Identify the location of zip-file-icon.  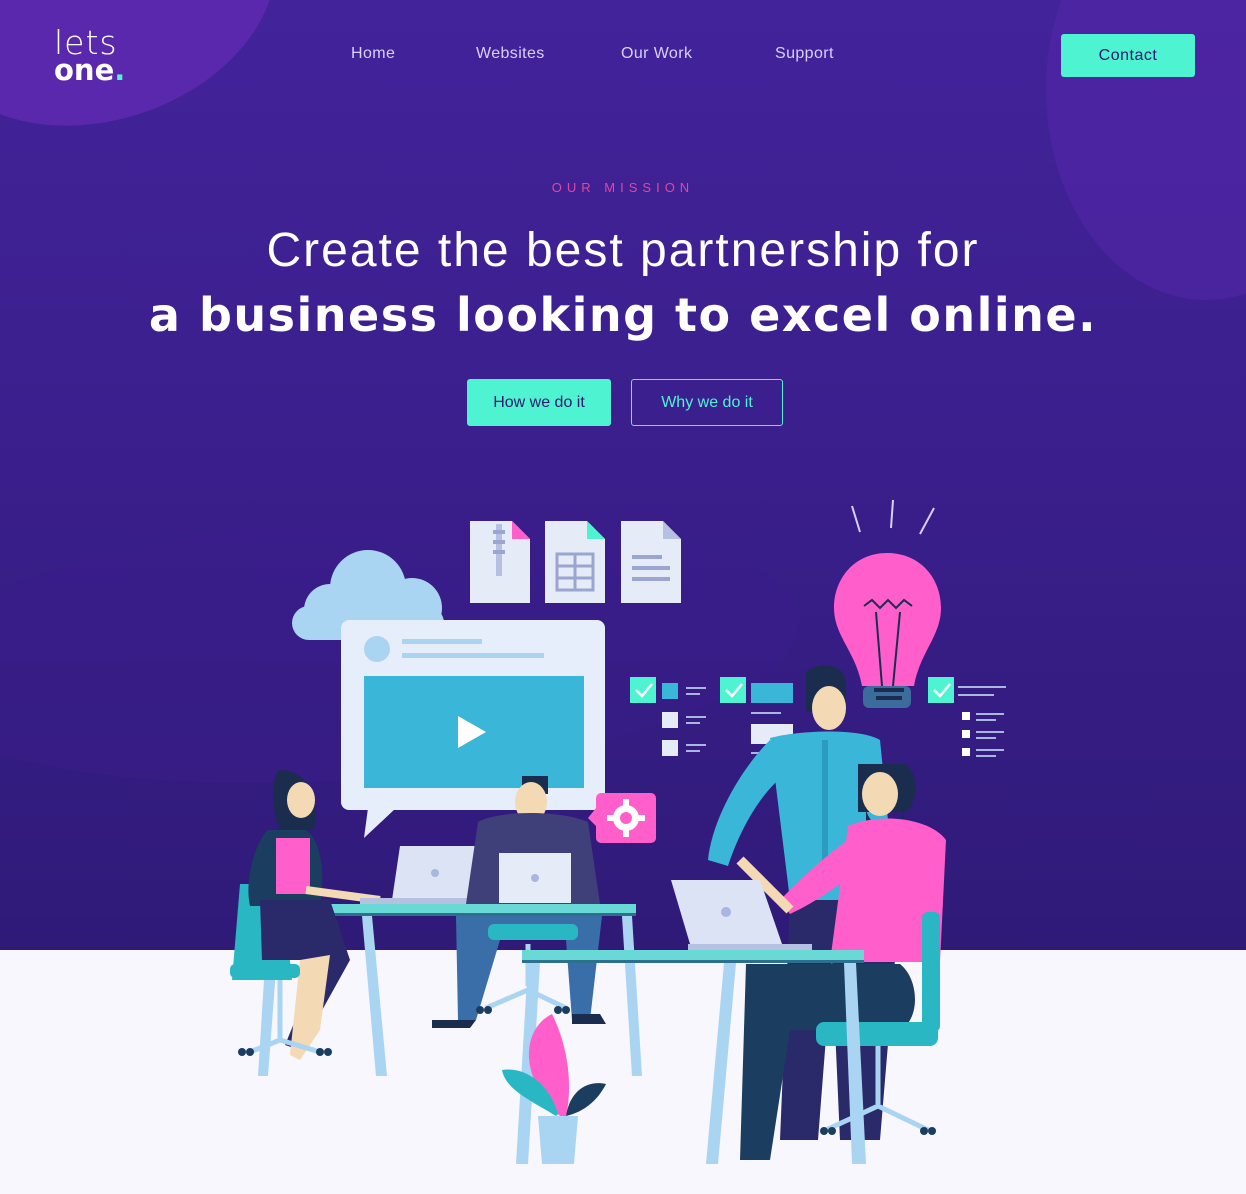
(500, 562).